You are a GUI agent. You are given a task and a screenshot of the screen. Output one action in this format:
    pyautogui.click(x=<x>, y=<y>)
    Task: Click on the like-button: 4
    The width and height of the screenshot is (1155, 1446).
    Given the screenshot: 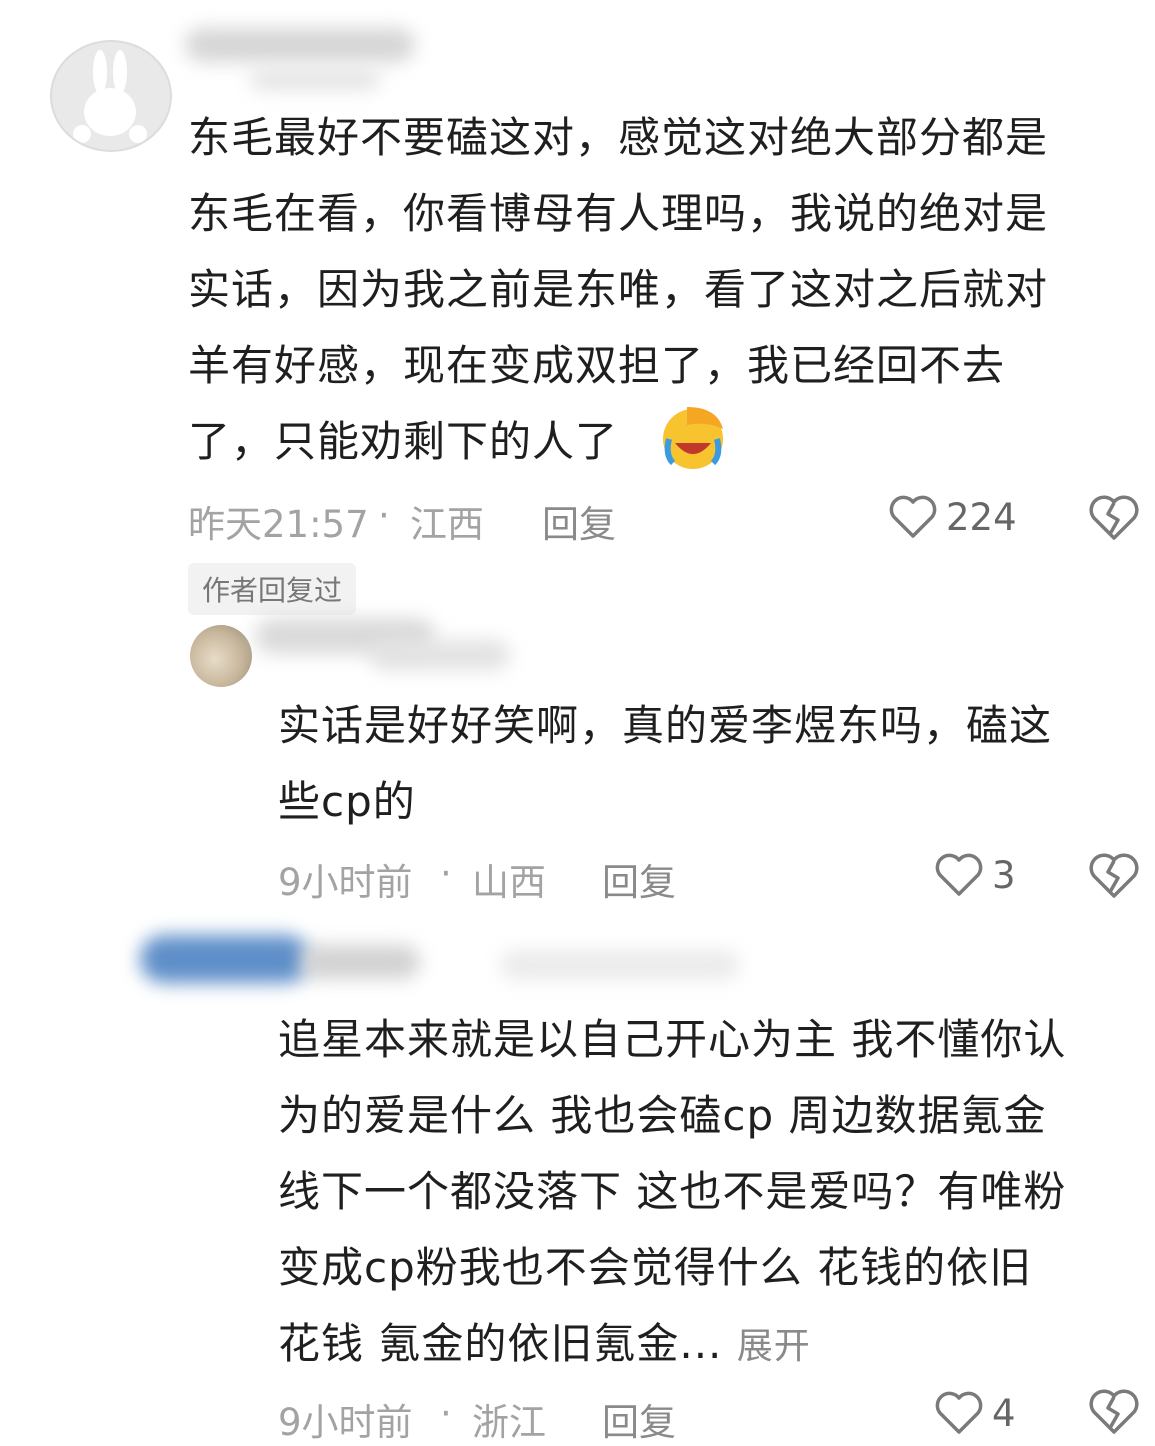 What is the action you would take?
    pyautogui.click(x=975, y=1413)
    